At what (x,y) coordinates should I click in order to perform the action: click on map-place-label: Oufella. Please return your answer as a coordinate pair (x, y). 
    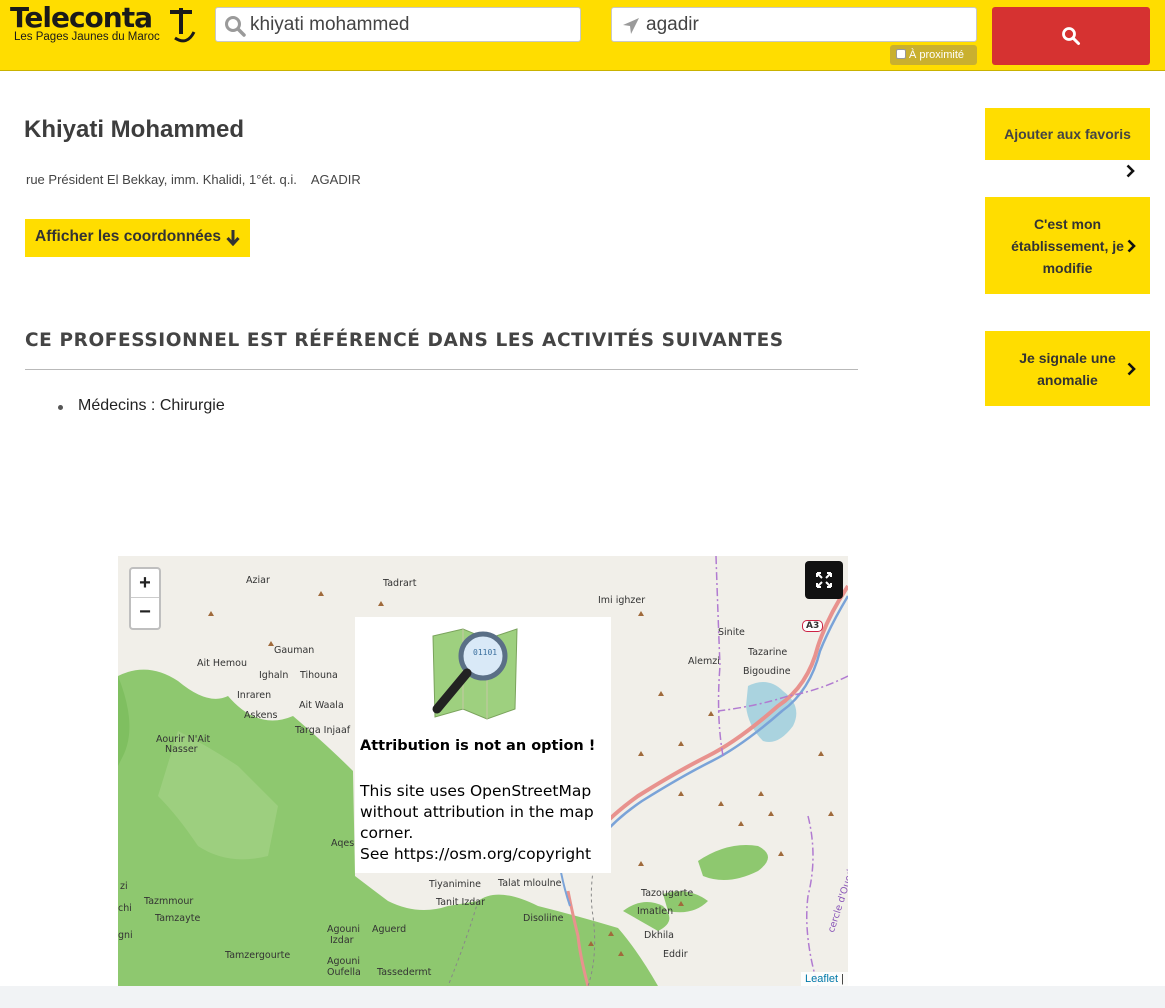
    Looking at the image, I should click on (344, 972).